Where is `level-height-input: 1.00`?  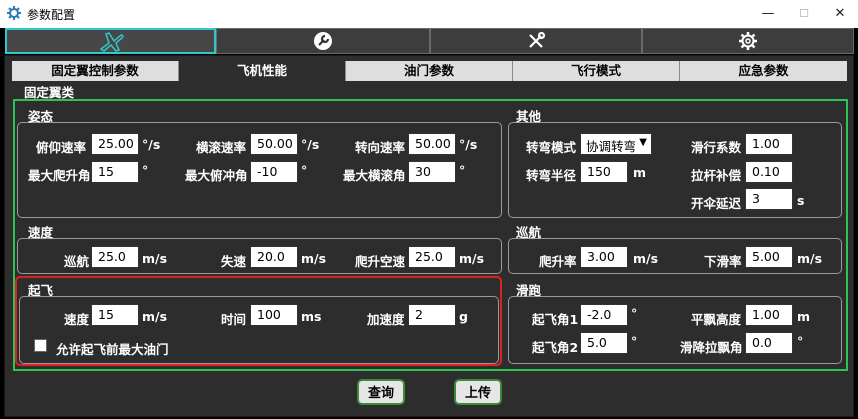
level-height-input: 1.00 is located at coordinates (769, 315).